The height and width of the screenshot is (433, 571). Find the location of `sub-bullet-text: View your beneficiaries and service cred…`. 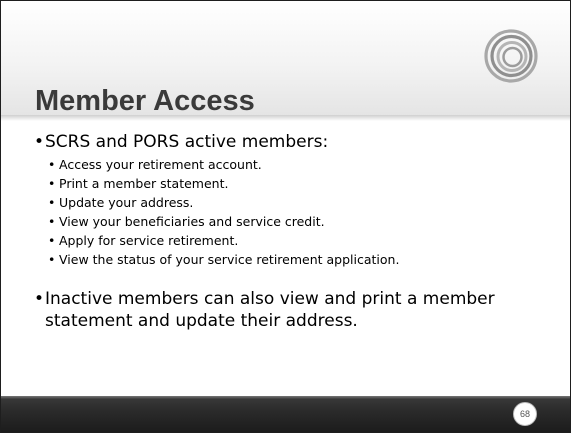

sub-bullet-text: View your beneficiaries and service cred… is located at coordinates (192, 221).